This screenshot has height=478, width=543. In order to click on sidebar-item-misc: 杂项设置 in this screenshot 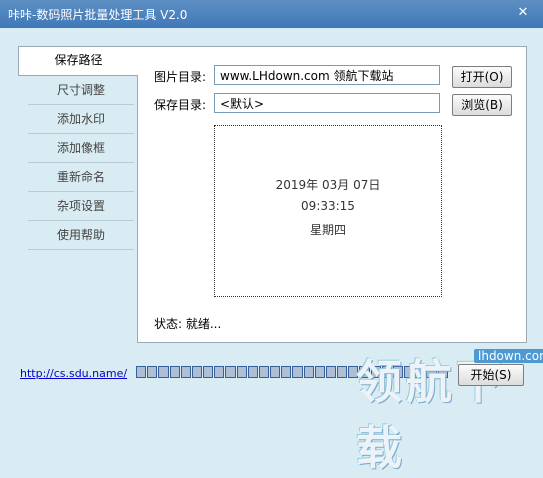, I will do `click(81, 207)`.